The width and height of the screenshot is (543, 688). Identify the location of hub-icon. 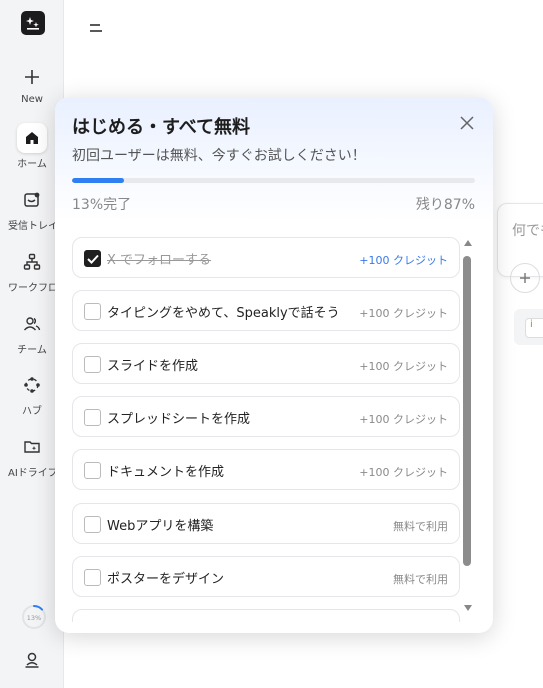
(32, 385).